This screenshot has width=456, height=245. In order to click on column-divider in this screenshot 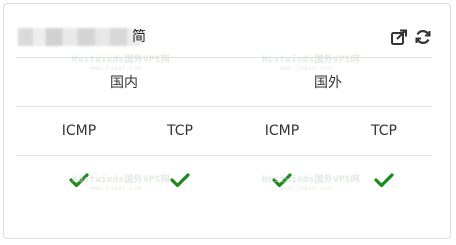, I will do `click(224, 155)`.